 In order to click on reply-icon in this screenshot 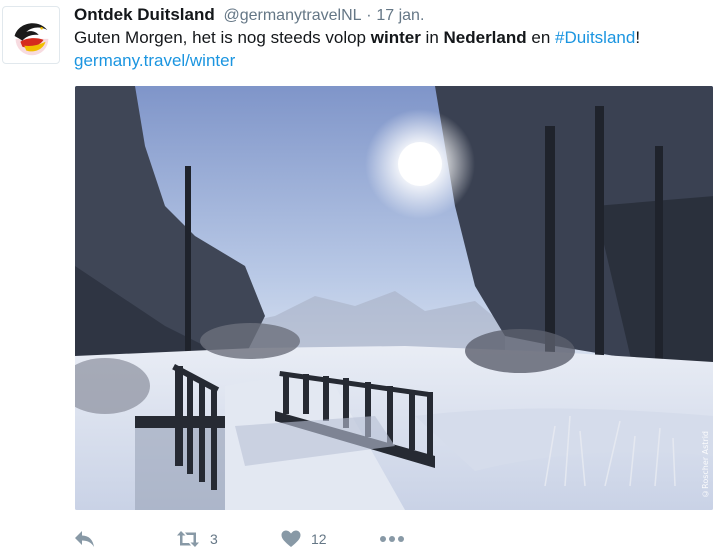, I will do `click(84, 539)`.